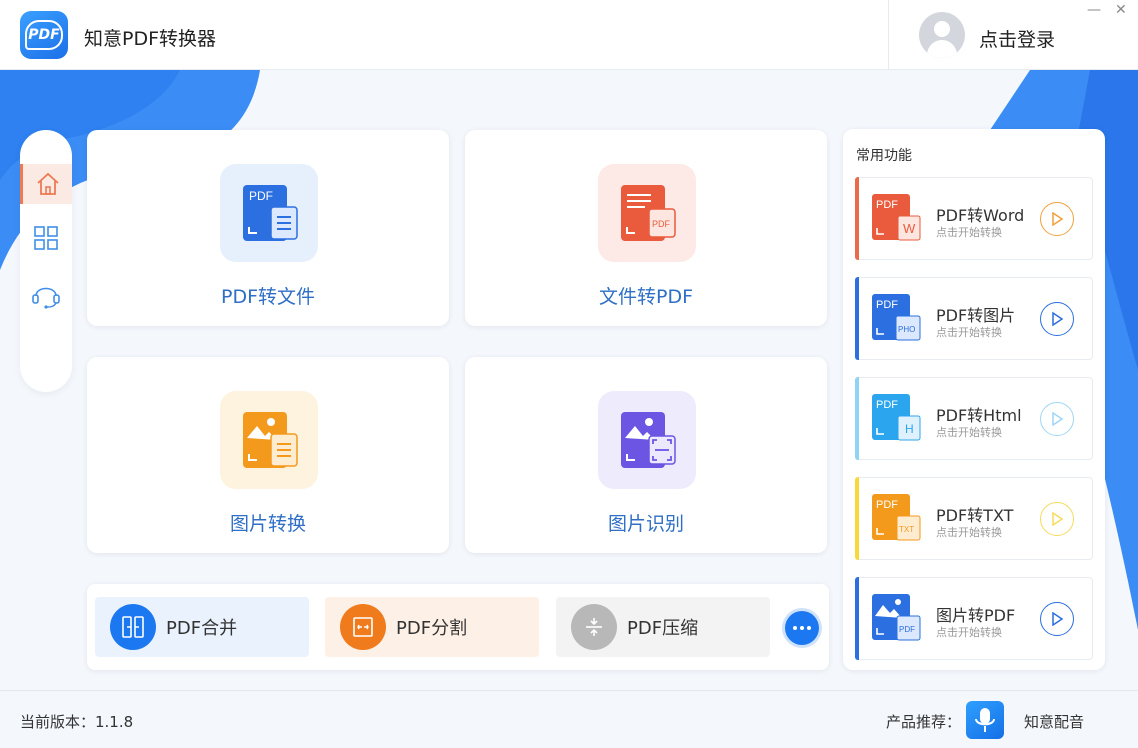  Describe the element at coordinates (923, 721) in the screenshot. I see `recommend-label: 产品推荐：` at that location.